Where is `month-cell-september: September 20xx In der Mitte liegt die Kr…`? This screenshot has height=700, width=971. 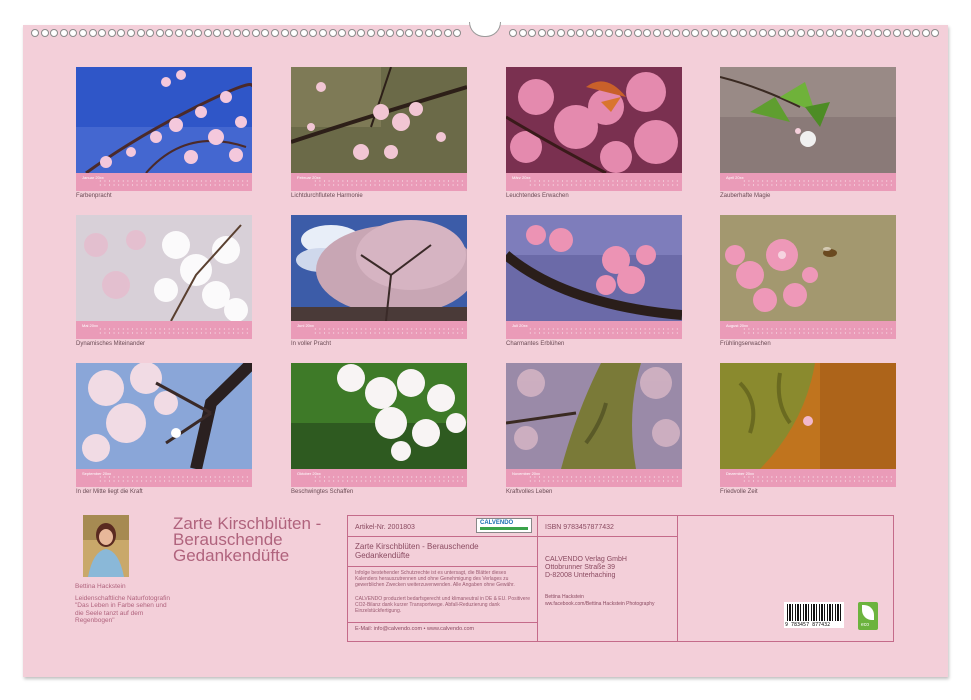
month-cell-september: September 20xx In der Mitte liegt die Kr… is located at coordinates (164, 429).